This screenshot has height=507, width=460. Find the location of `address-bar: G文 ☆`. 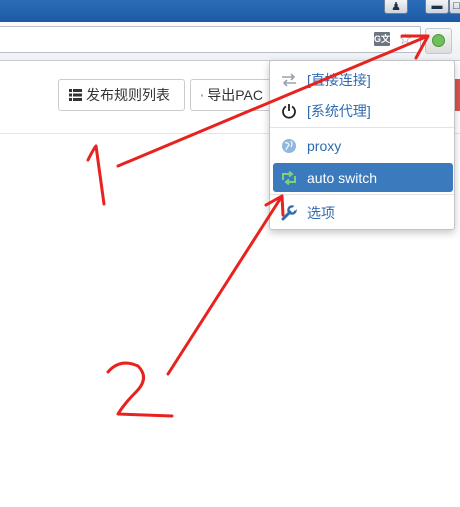

address-bar: G文 ☆ is located at coordinates (210, 39).